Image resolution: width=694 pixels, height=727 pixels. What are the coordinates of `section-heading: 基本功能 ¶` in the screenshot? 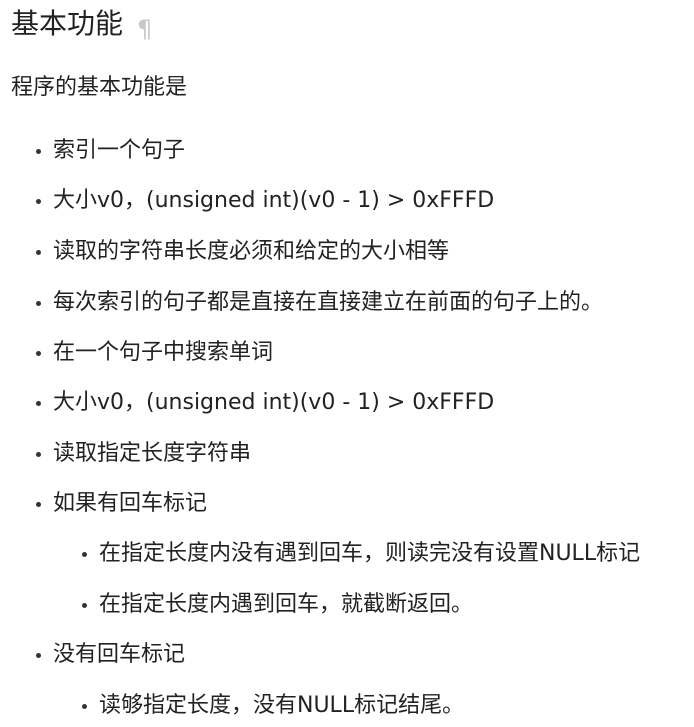 It's located at (81, 26).